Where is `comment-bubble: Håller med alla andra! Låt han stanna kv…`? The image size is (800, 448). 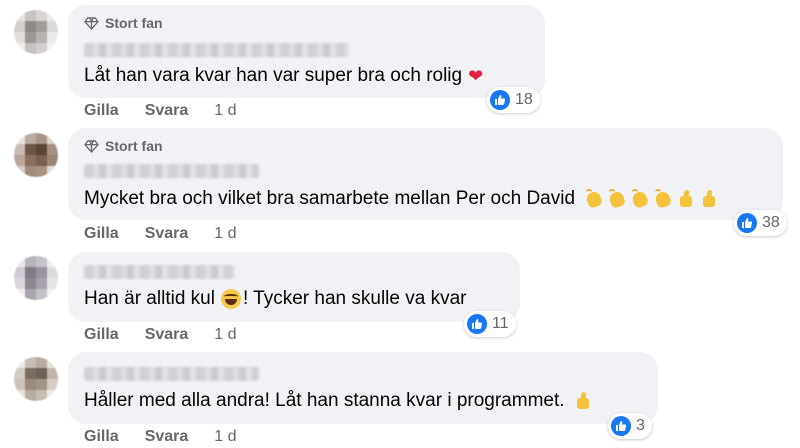
comment-bubble: Håller med alla andra! Låt han stanna kv… is located at coordinates (363, 388).